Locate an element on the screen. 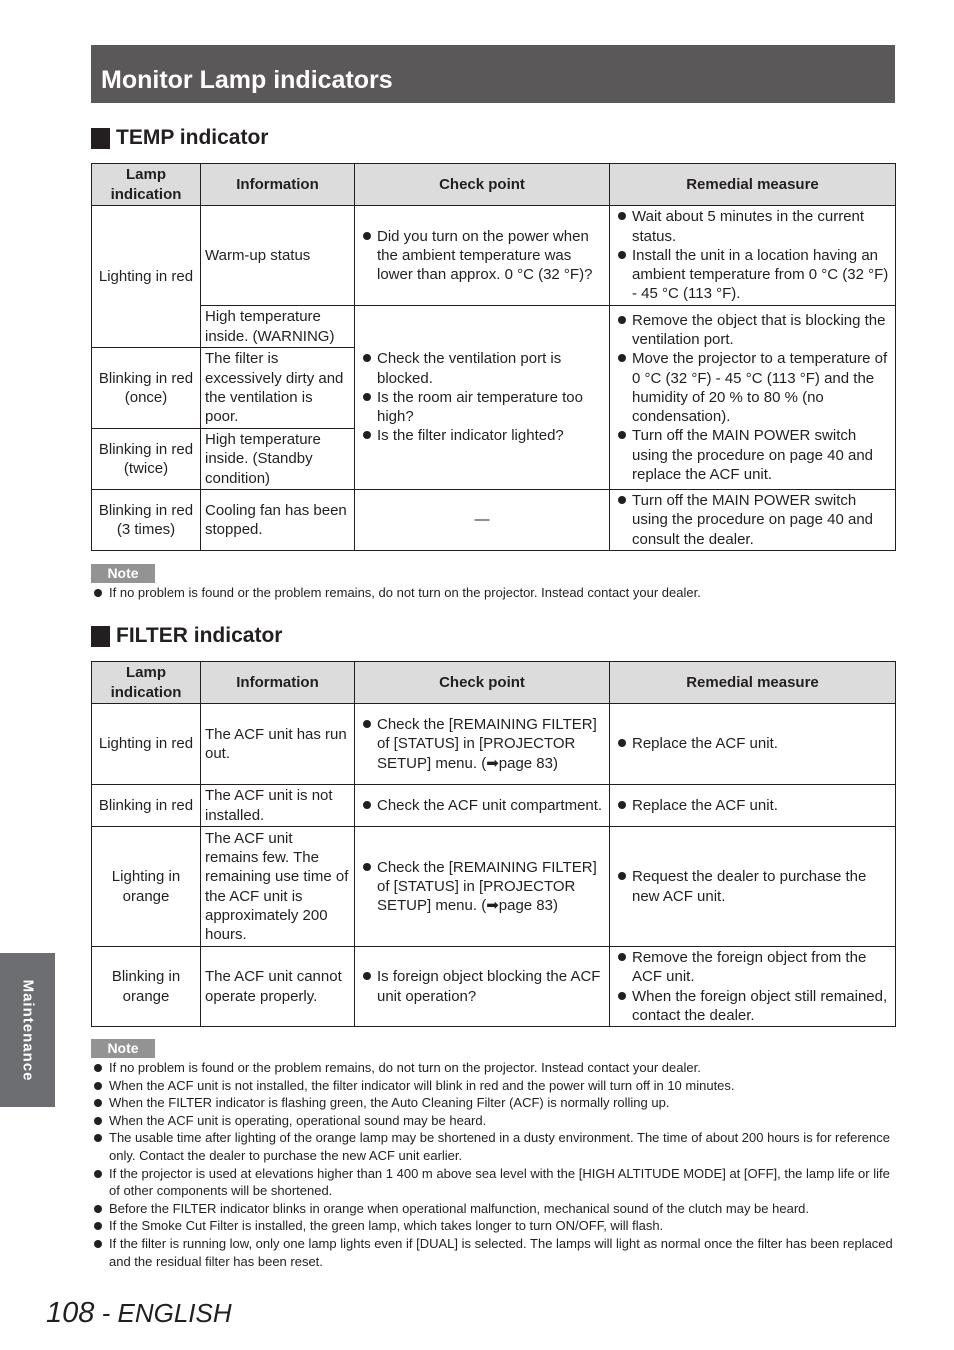 This screenshot has height=1350, width=954. footer-language: ENGLISH is located at coordinates (174, 1313).